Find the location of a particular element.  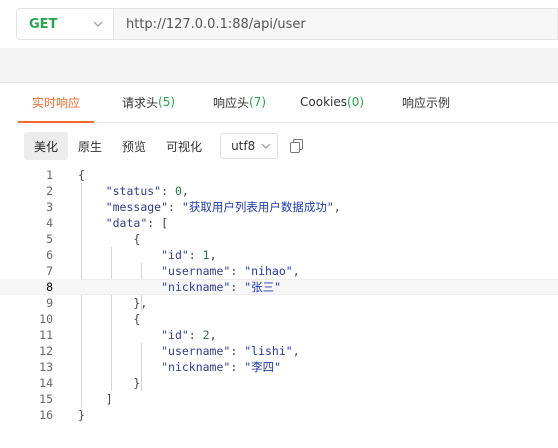

tab-count: (0) is located at coordinates (356, 102).